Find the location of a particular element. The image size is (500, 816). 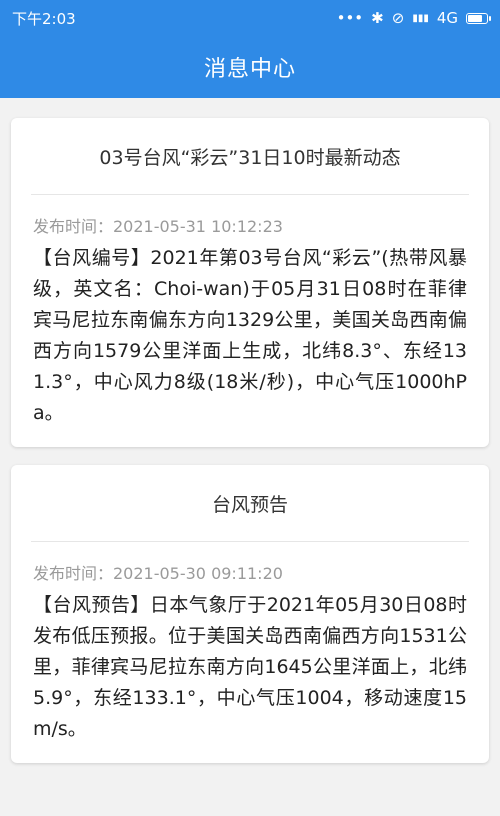

message-title: 台风预告 is located at coordinates (249, 504).